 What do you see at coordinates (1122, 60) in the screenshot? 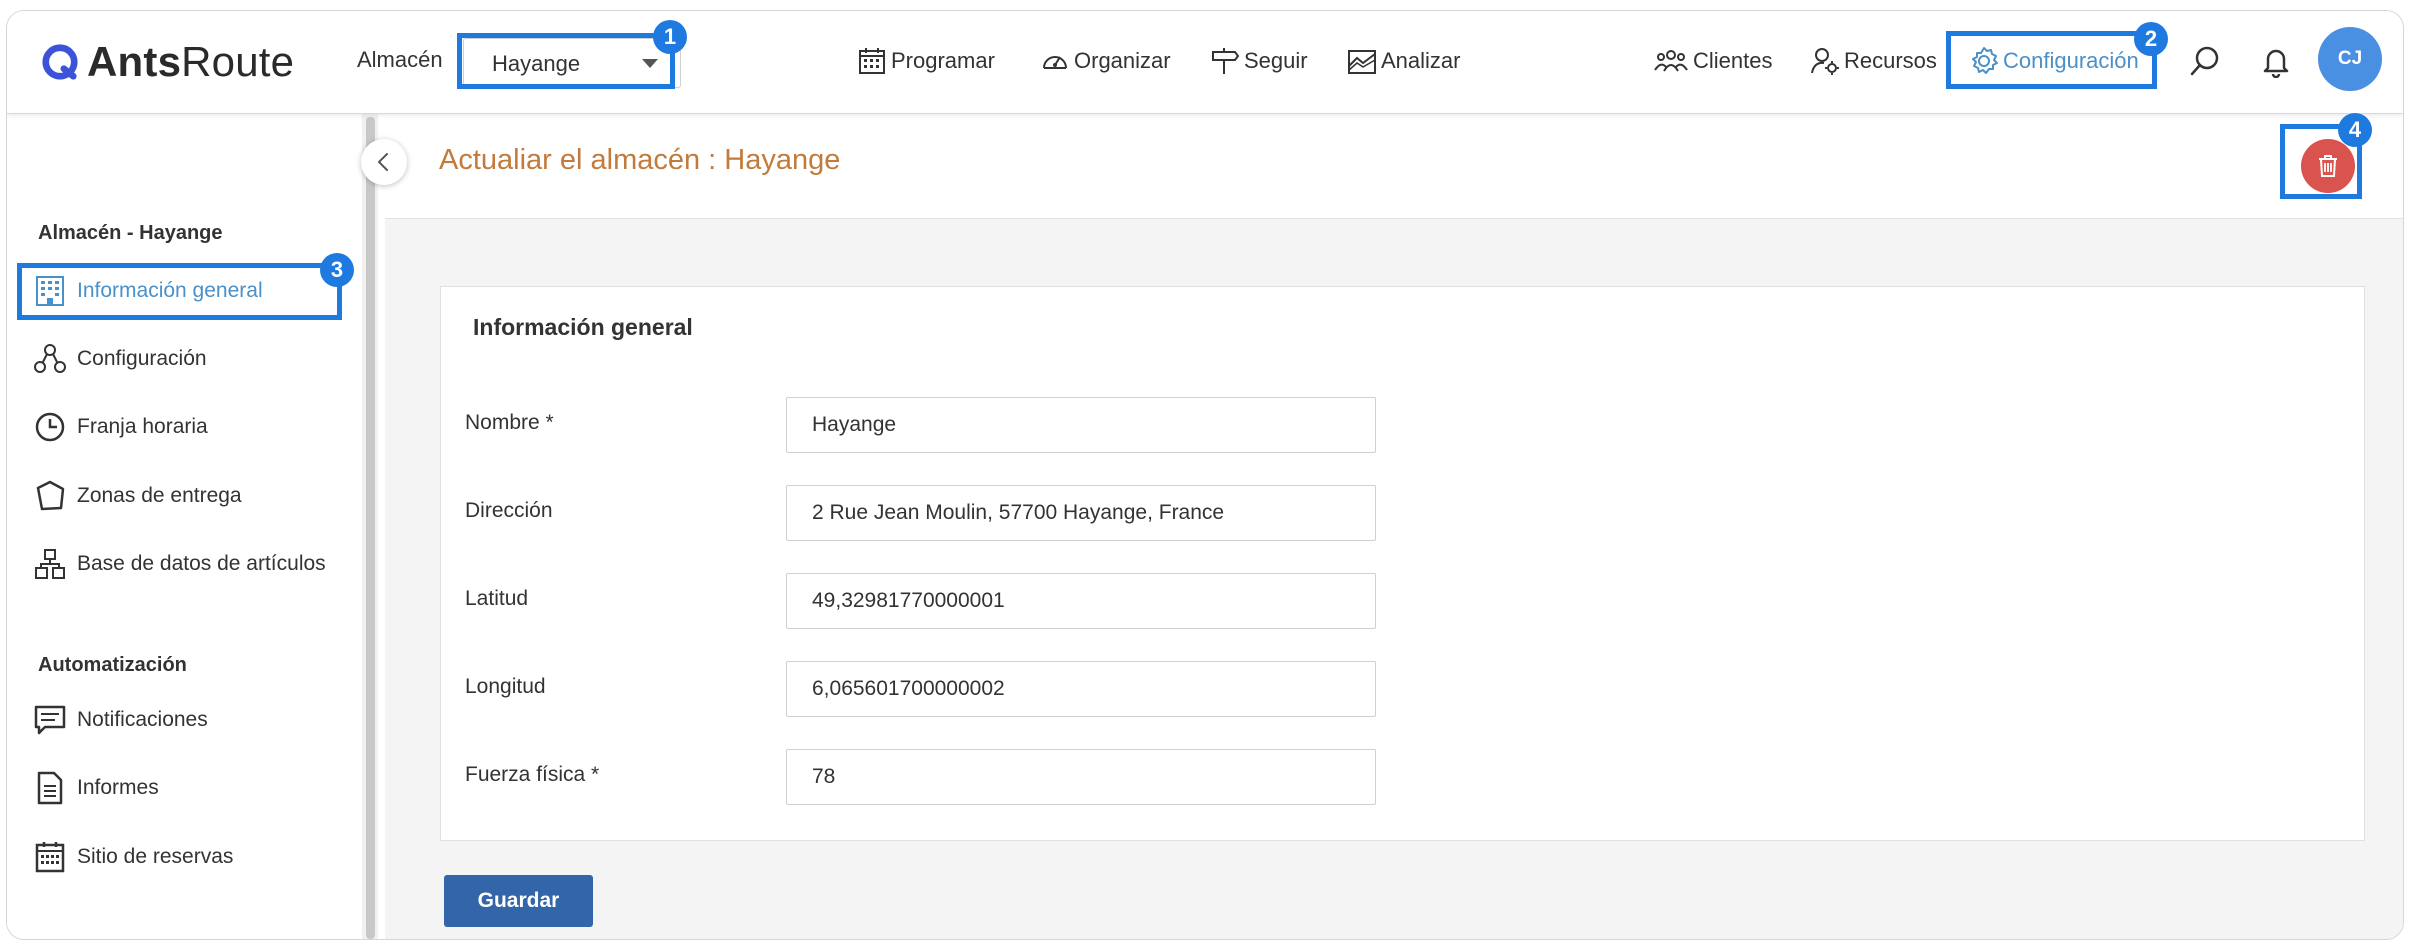
I see `nav-organizar-label: Organizar` at bounding box center [1122, 60].